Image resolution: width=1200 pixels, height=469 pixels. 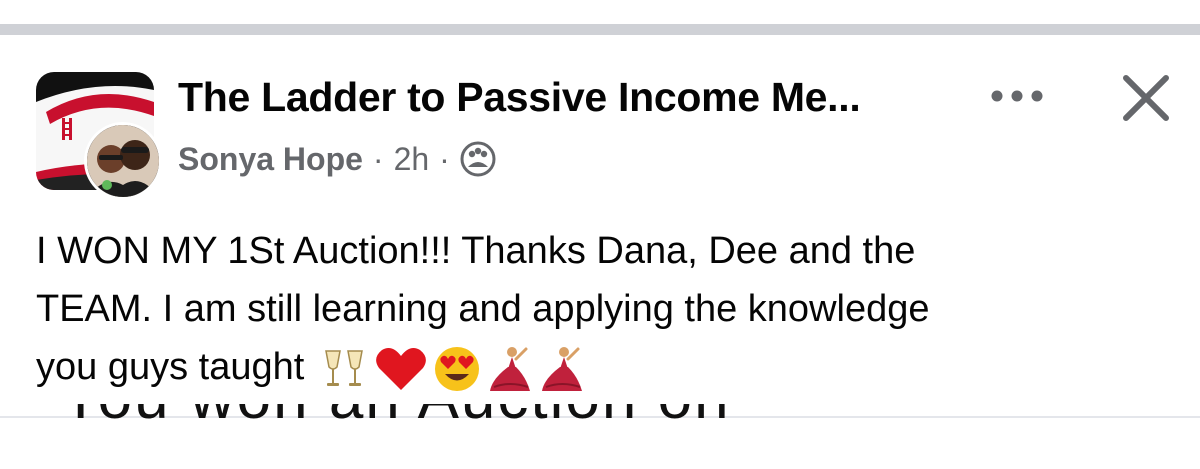 What do you see at coordinates (395, 414) in the screenshot?
I see `attached-image-text: You won an Auction on` at bounding box center [395, 414].